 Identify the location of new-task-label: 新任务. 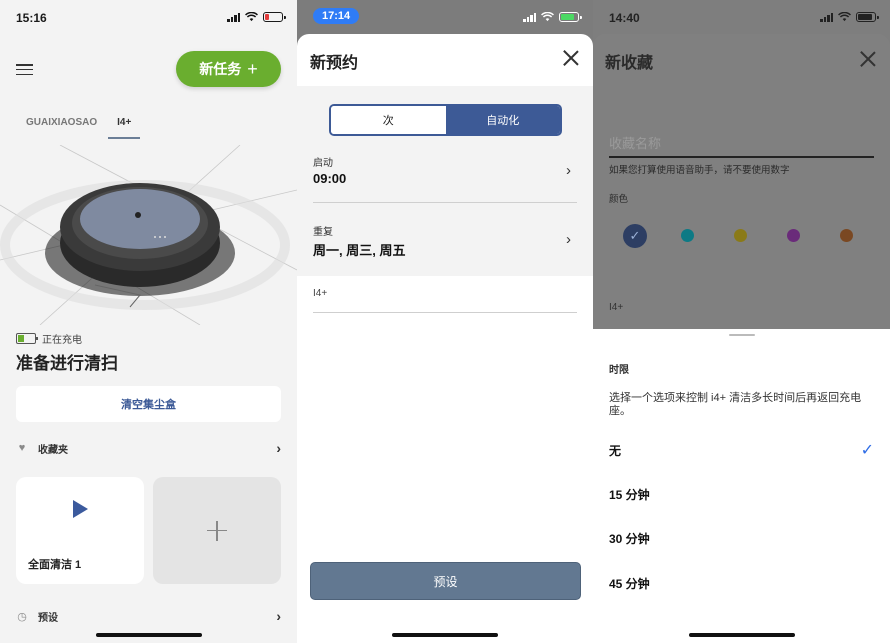
(220, 69).